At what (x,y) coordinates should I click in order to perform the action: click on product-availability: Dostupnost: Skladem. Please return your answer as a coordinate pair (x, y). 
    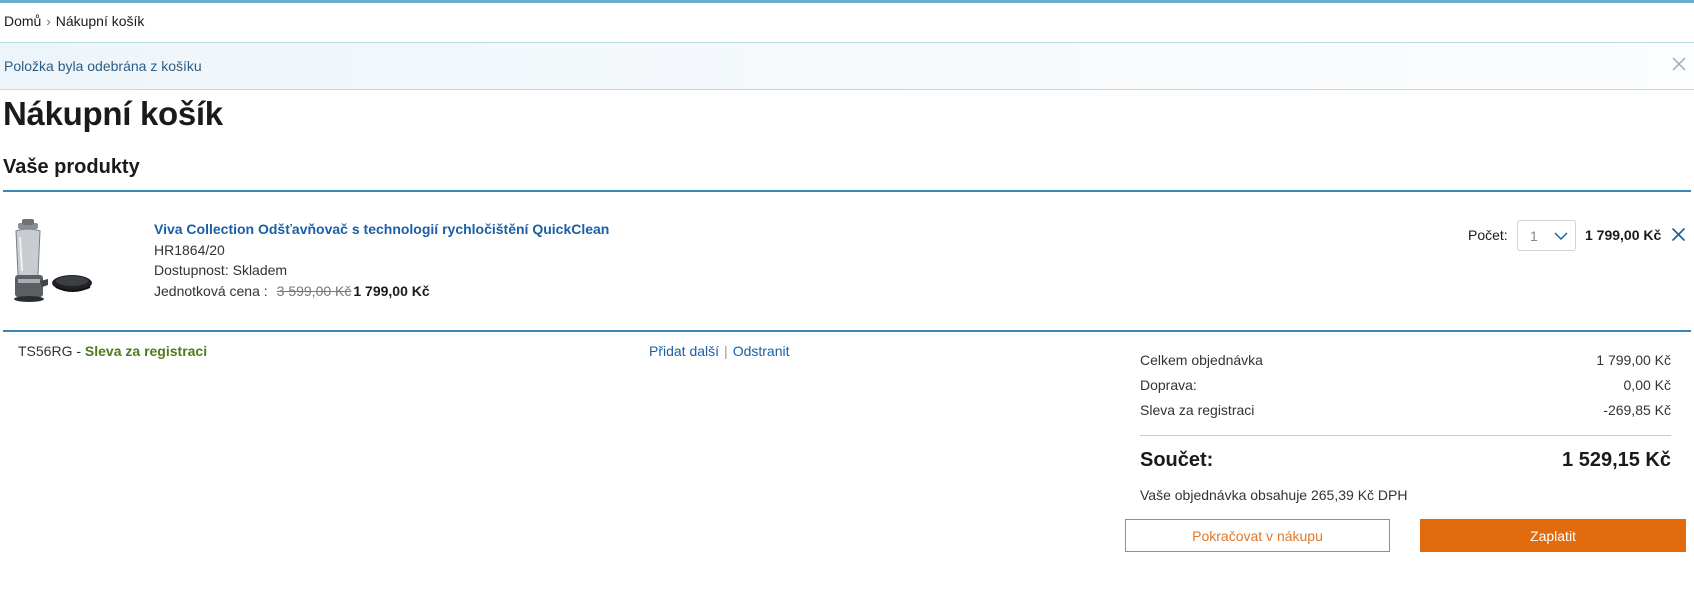
    Looking at the image, I should click on (221, 270).